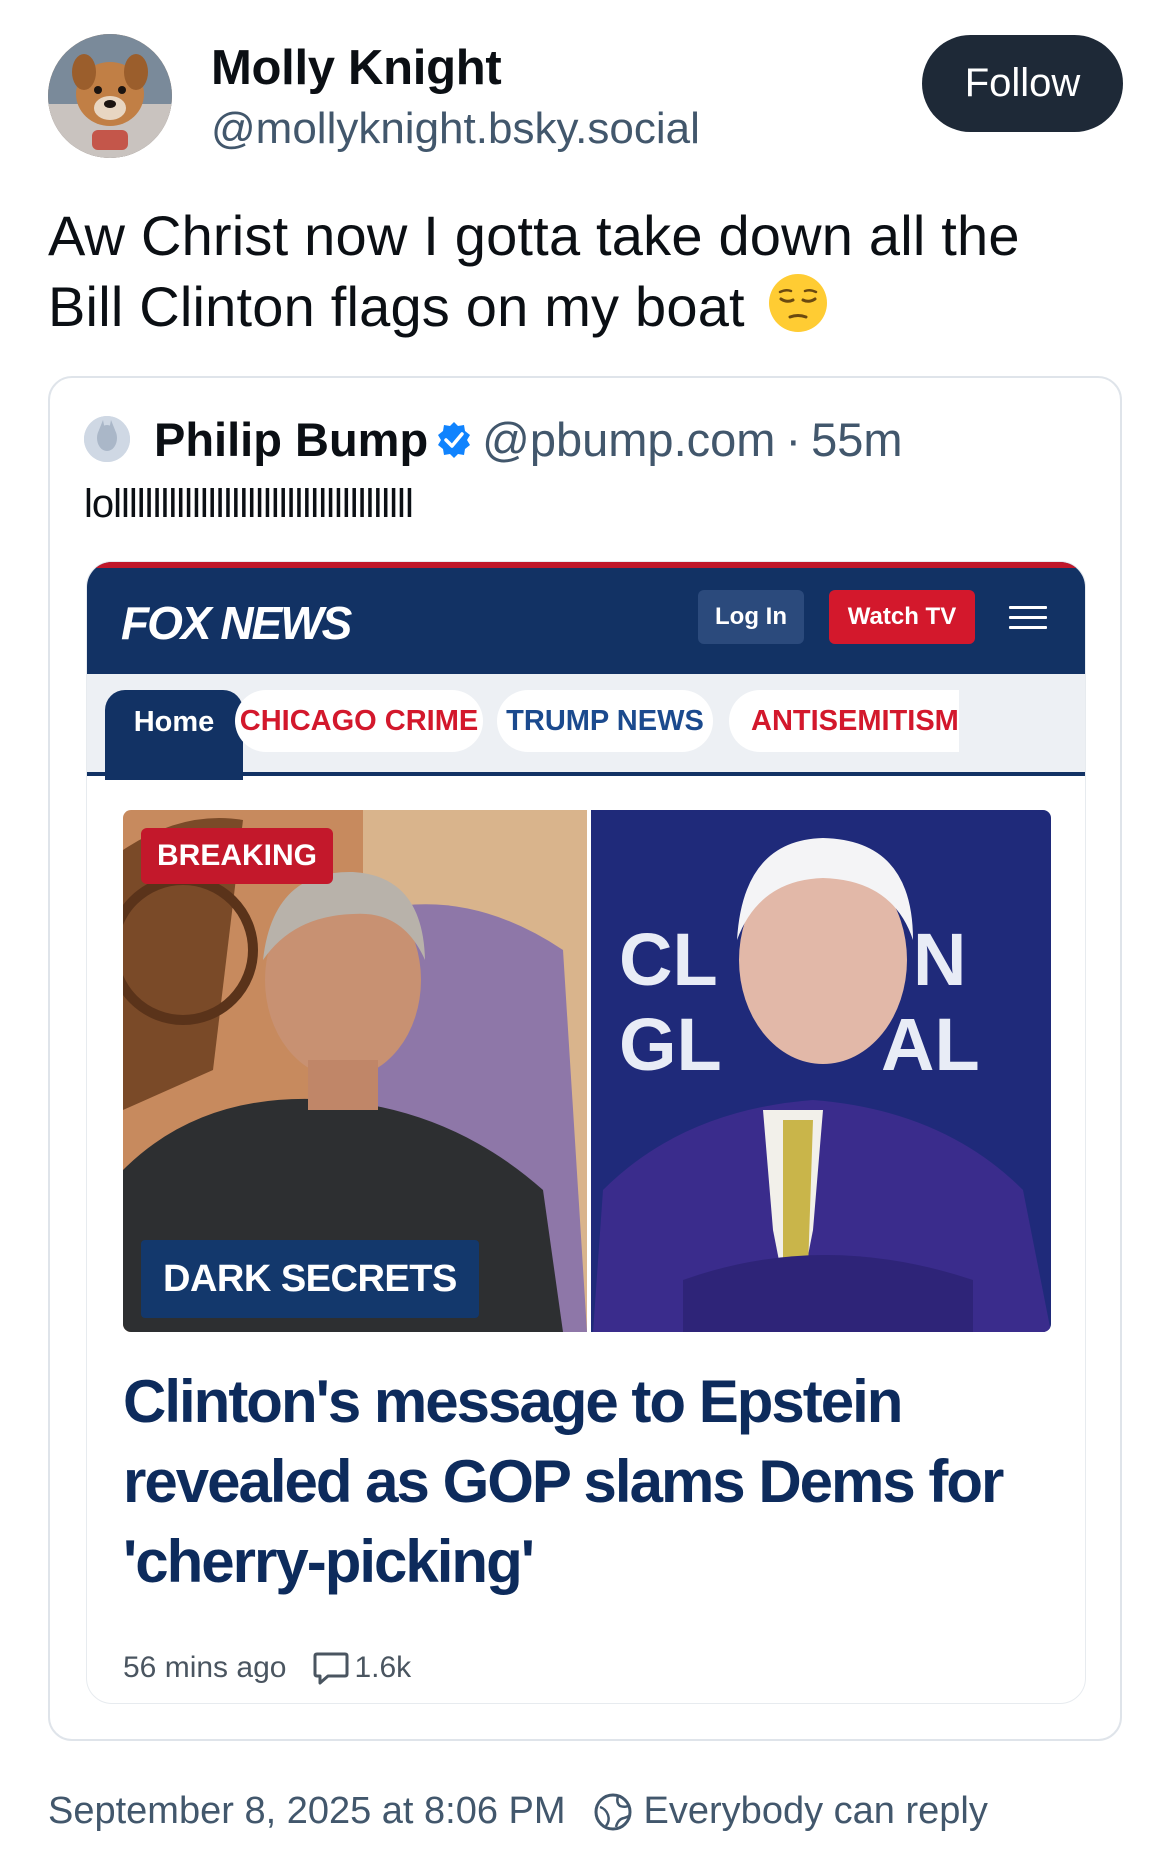  I want to click on dark-secrets-badge: DARK SECRETS, so click(310, 1279).